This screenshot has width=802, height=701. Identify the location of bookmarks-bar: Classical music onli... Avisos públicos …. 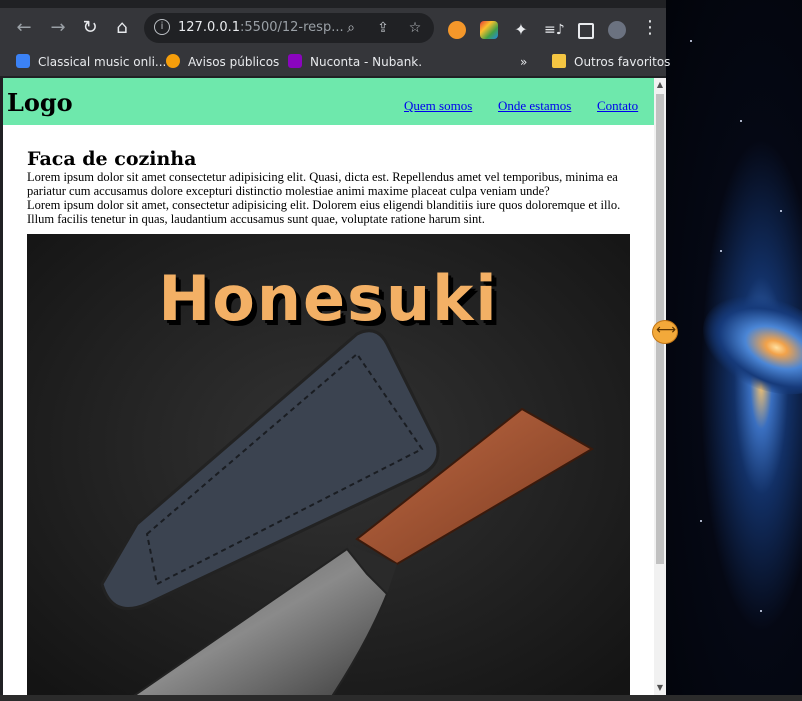
(335, 62).